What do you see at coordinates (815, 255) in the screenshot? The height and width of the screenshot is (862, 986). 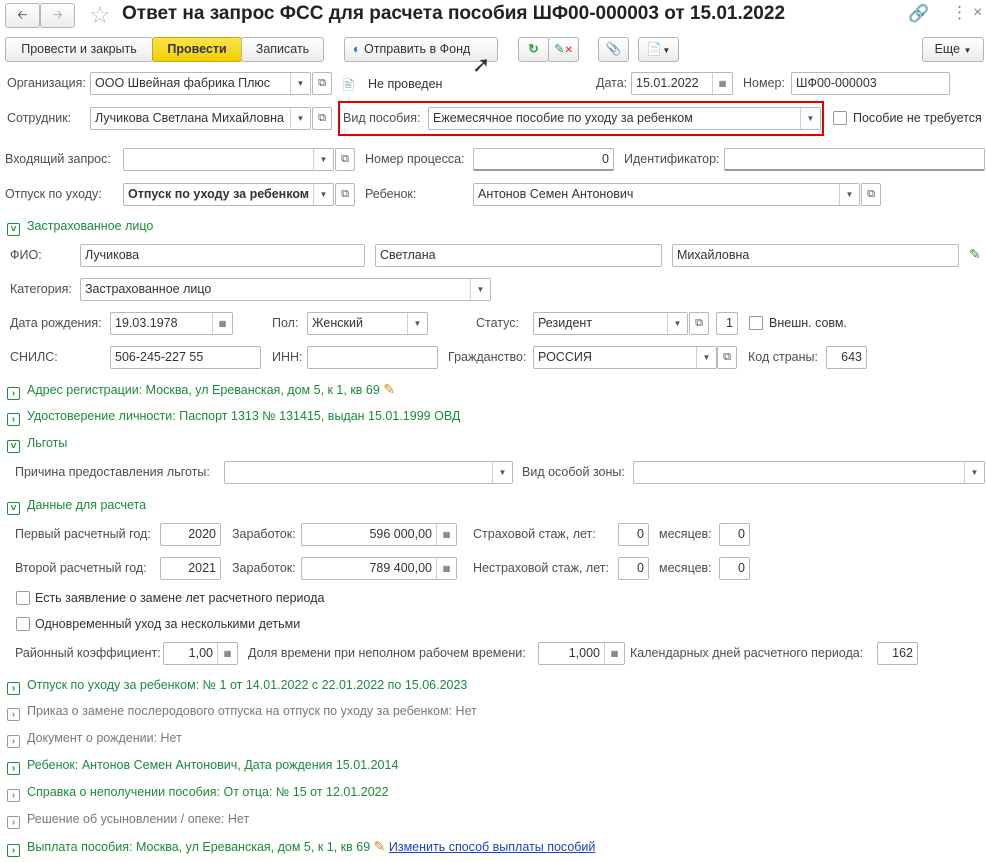 I see `middle-name-field: Михайловна` at bounding box center [815, 255].